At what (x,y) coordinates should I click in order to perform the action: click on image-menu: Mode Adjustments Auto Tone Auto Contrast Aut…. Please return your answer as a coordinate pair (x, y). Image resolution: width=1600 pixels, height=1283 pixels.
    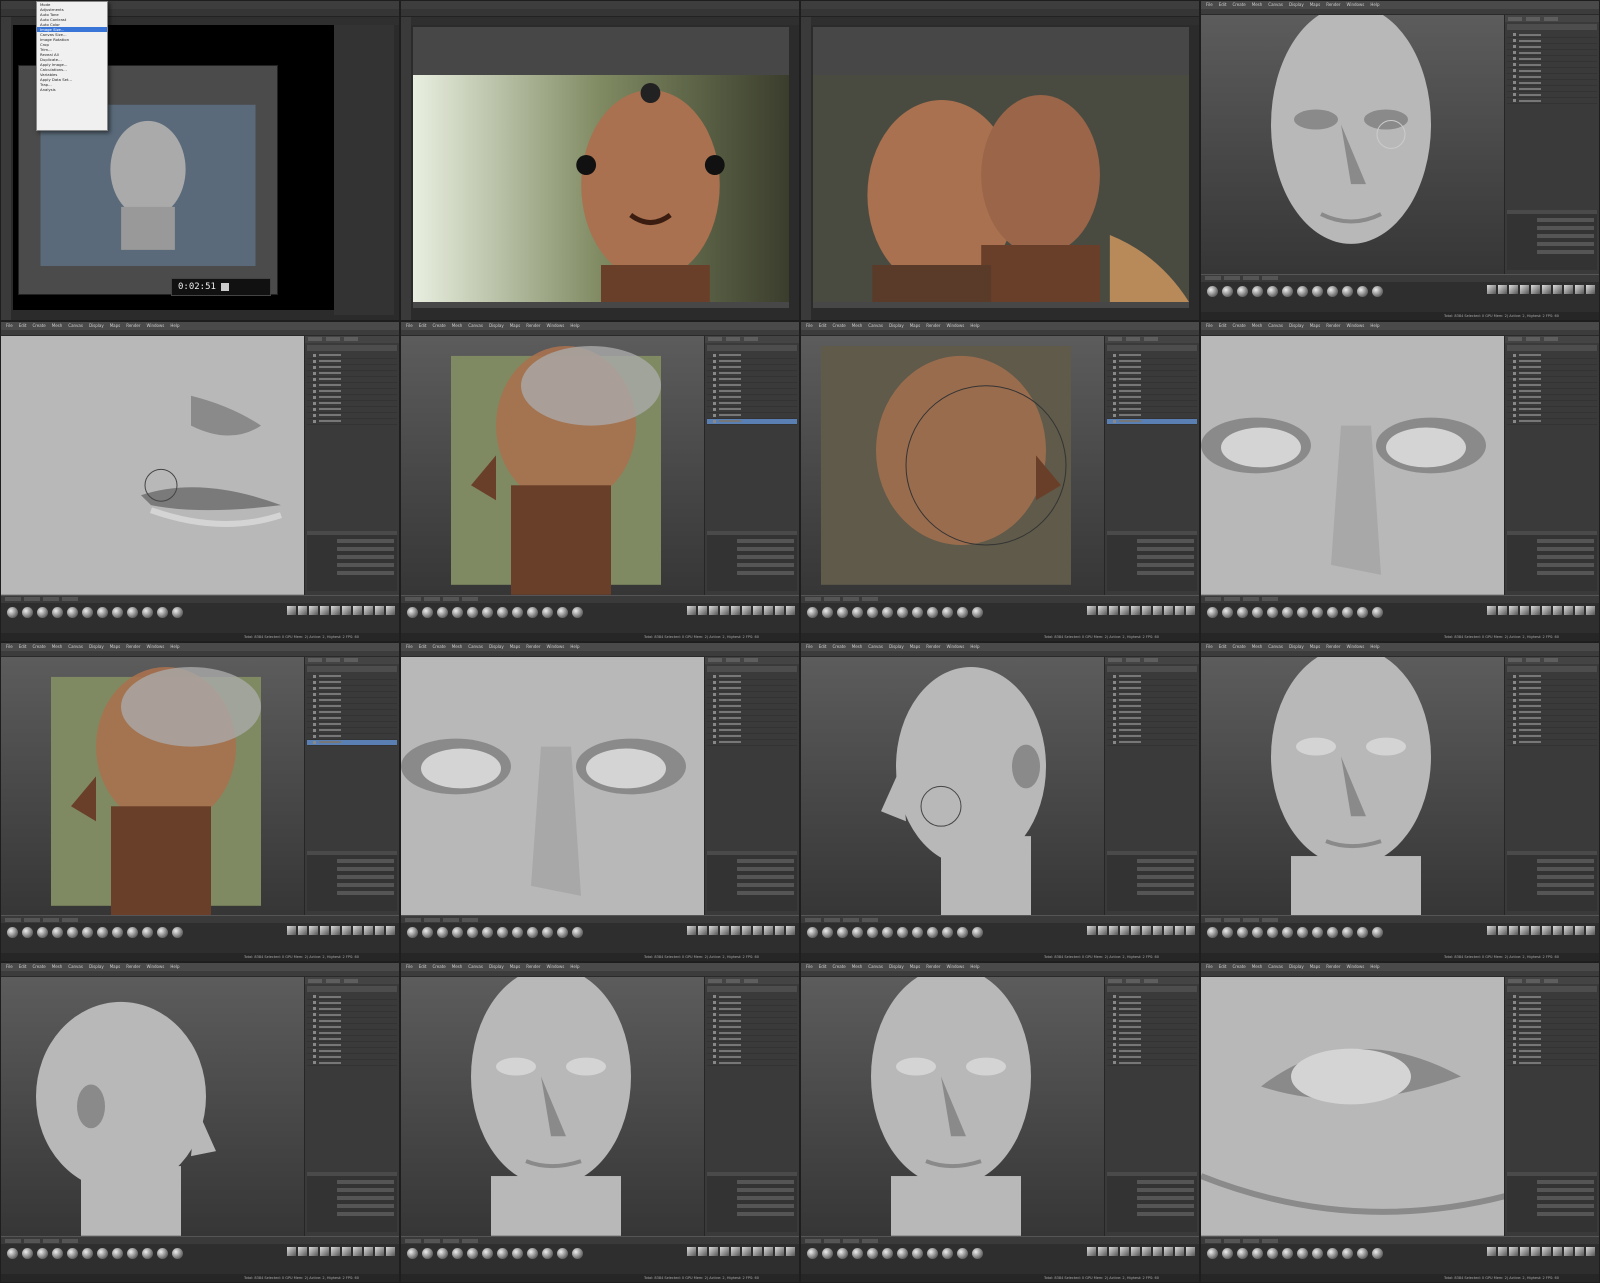
    Looking at the image, I should click on (72, 66).